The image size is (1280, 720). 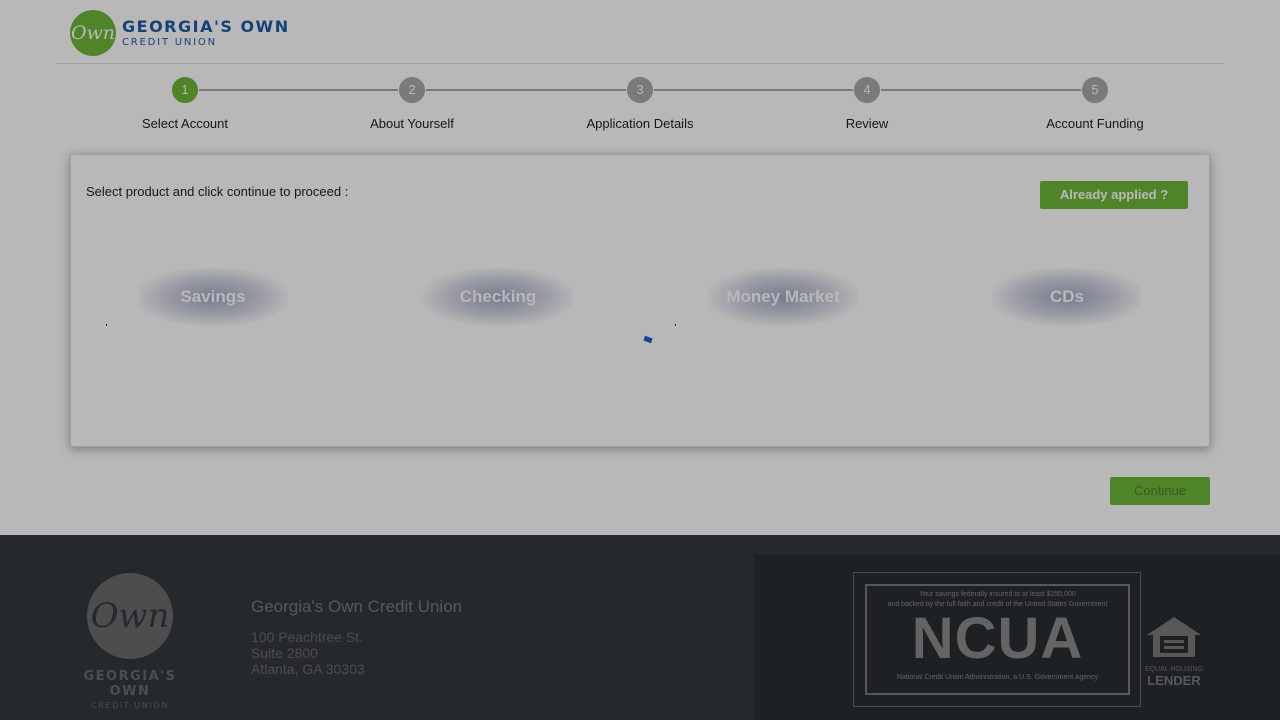 I want to click on equal-housing-house-icon, so click(x=1174, y=637).